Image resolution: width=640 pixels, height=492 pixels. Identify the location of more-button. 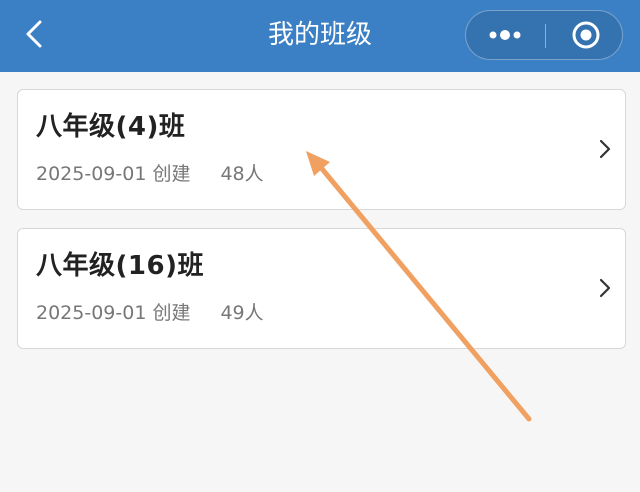
(505, 35).